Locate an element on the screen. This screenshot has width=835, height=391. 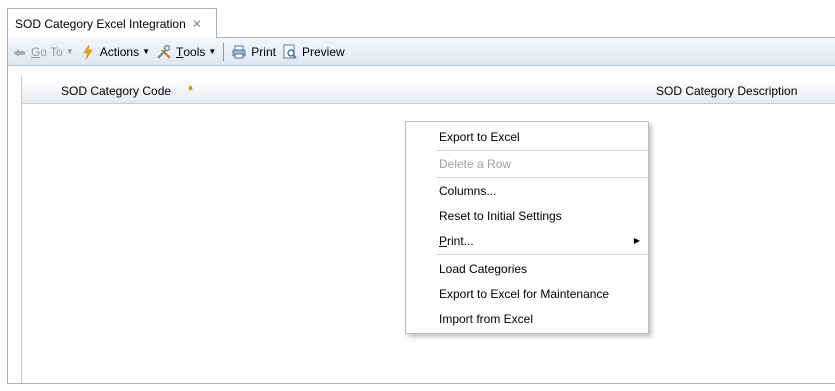
tab-title: SOD Category Excel Integration is located at coordinates (100, 23).